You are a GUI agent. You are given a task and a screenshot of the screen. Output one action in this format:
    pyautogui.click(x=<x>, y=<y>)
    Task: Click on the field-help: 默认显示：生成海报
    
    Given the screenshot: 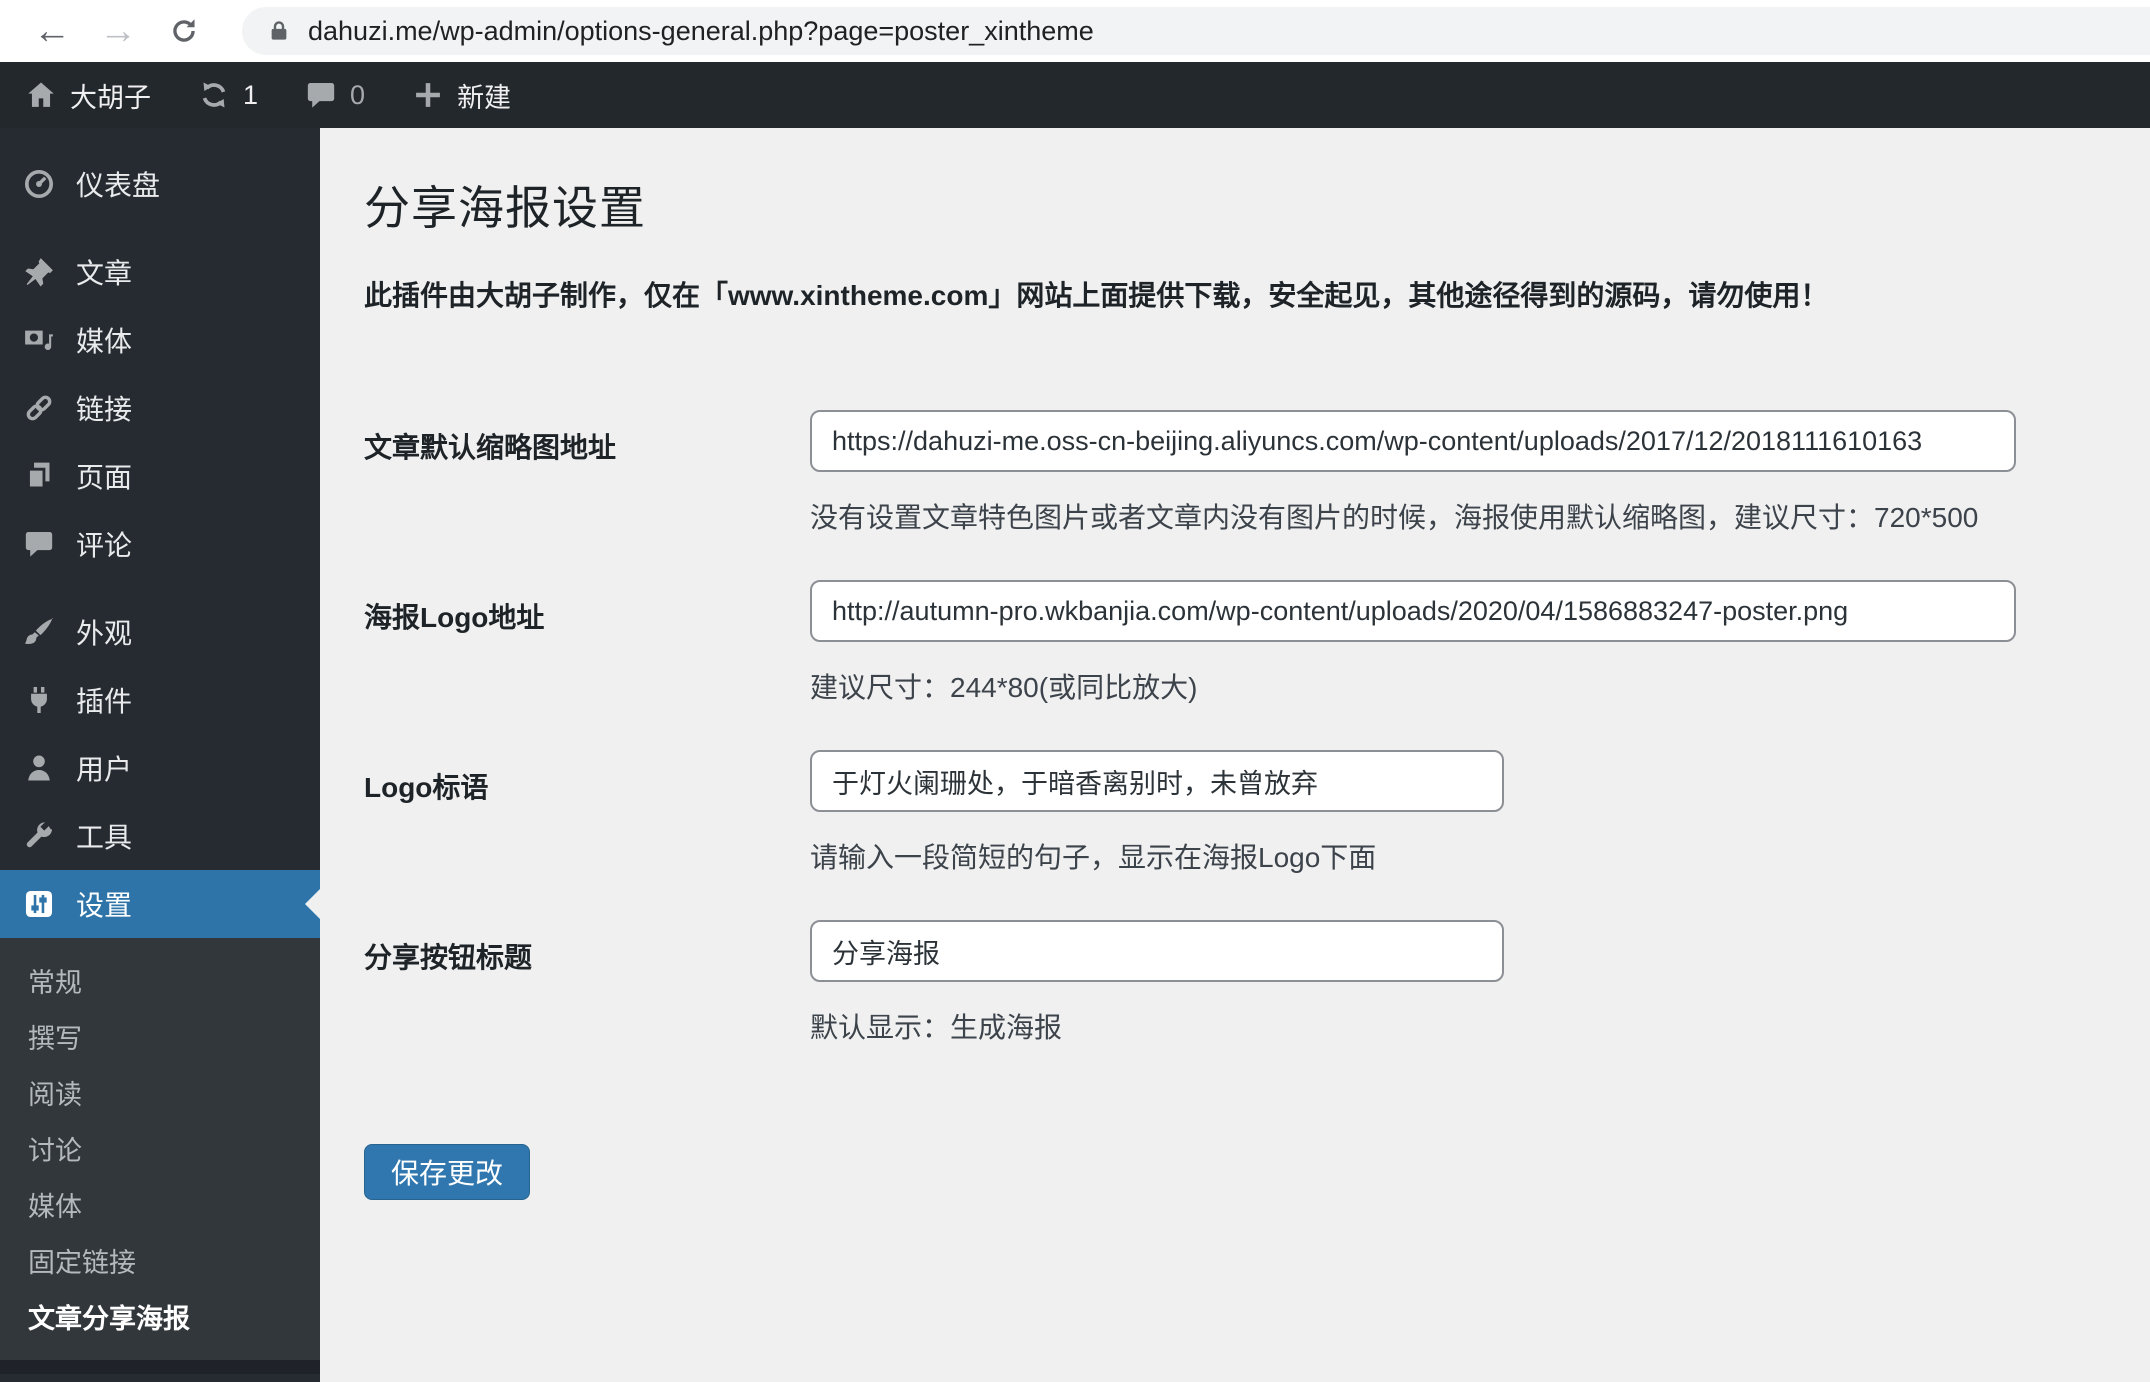 What is the action you would take?
    pyautogui.click(x=936, y=1027)
    